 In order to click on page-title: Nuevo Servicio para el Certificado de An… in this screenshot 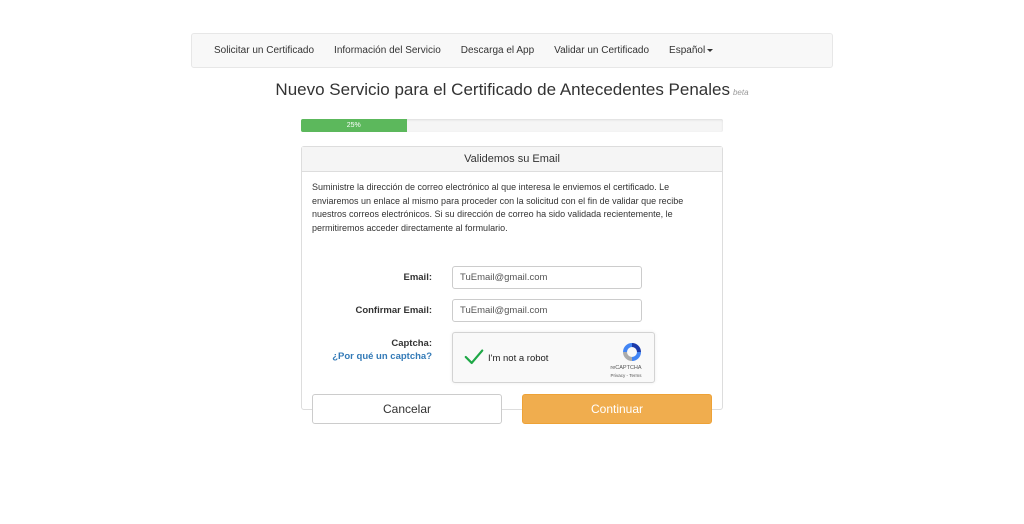, I will do `click(512, 90)`.